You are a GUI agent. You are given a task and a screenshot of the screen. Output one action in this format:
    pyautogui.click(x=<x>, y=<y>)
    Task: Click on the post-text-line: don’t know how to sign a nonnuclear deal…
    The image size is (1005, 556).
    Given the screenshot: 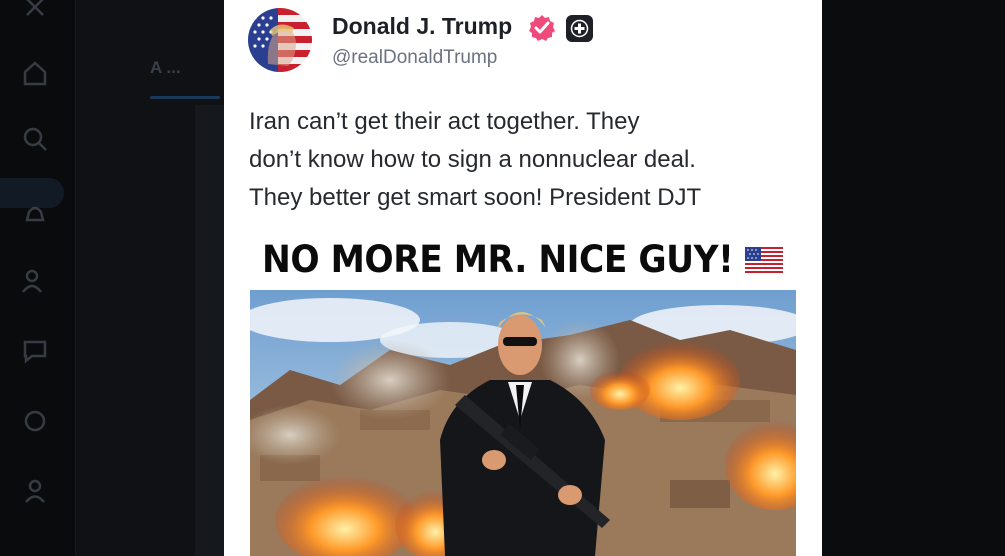 What is the action you would take?
    pyautogui.click(x=472, y=159)
    